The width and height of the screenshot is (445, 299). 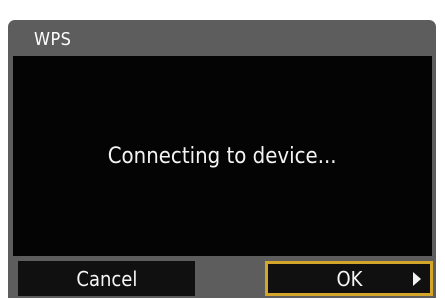 I want to click on ok-button: OK, so click(x=349, y=278).